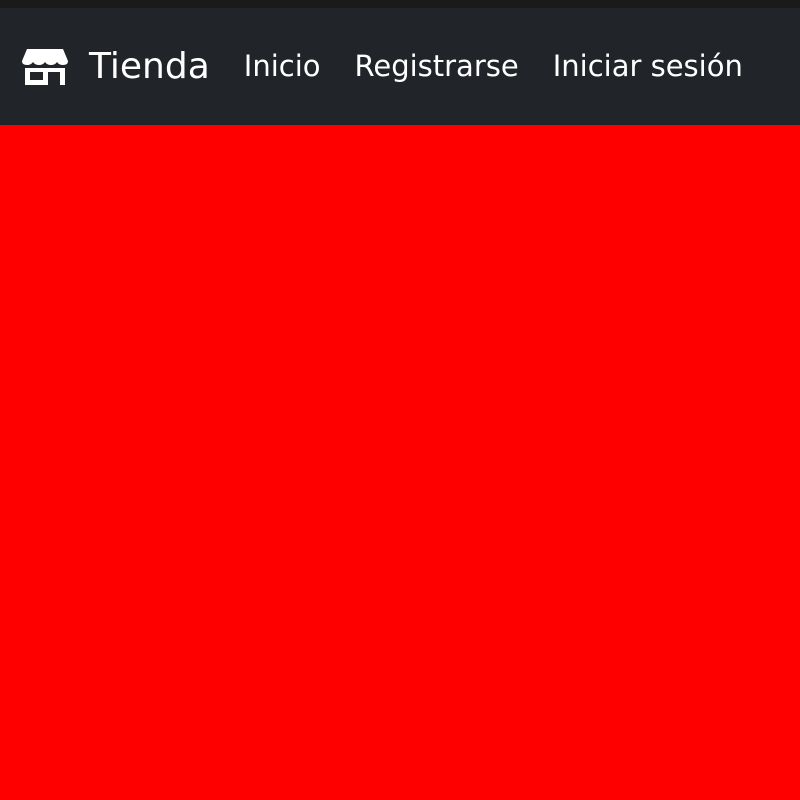 The width and height of the screenshot is (800, 800). I want to click on nav-link-inicio: Inicio, so click(282, 66).